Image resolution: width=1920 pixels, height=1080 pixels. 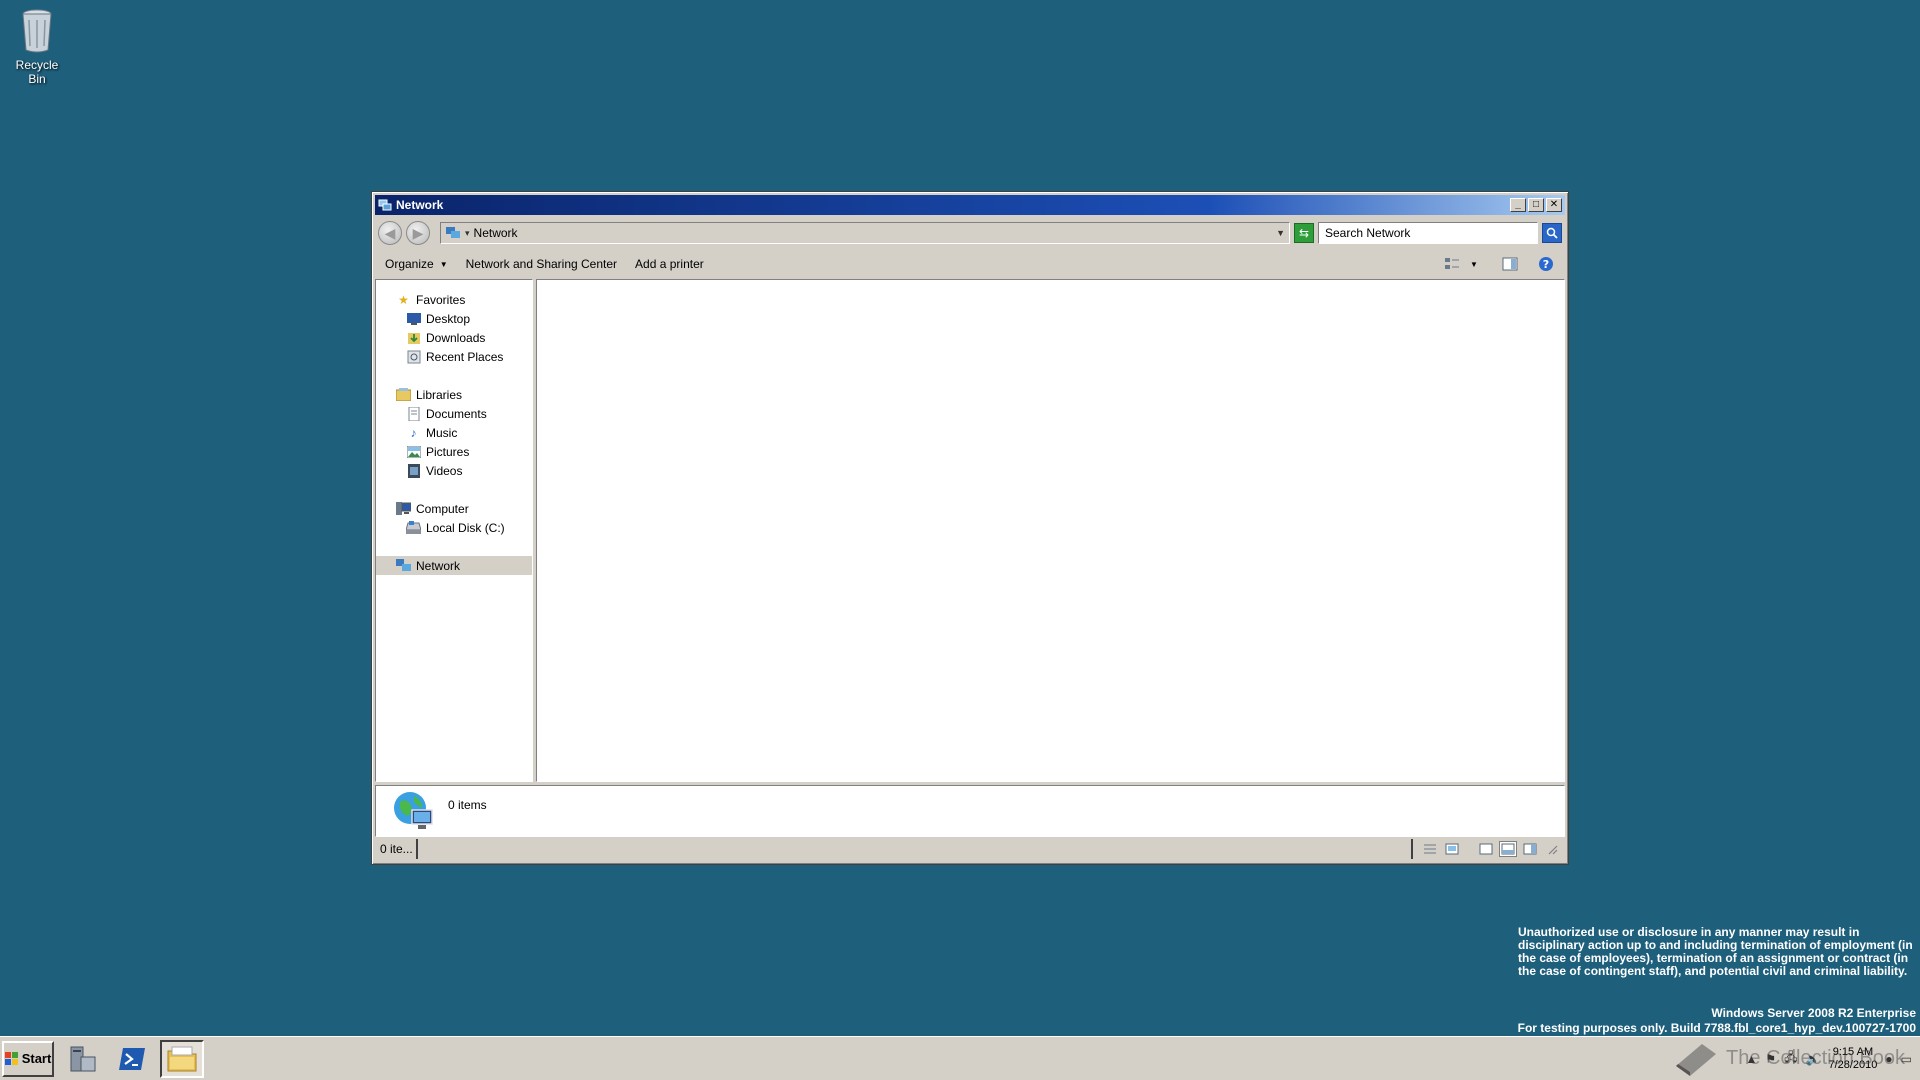 I want to click on search-input: Search Network, so click(x=1428, y=233).